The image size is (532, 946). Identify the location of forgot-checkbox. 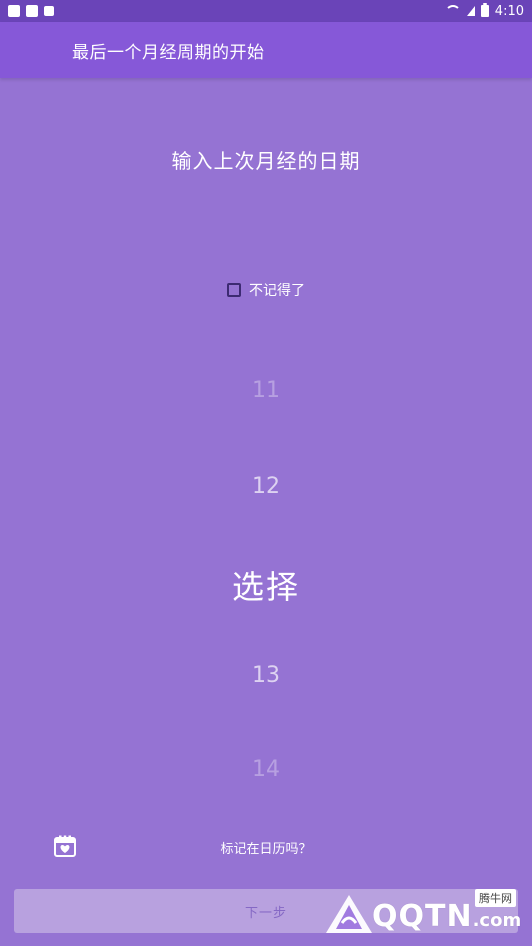
(234, 290).